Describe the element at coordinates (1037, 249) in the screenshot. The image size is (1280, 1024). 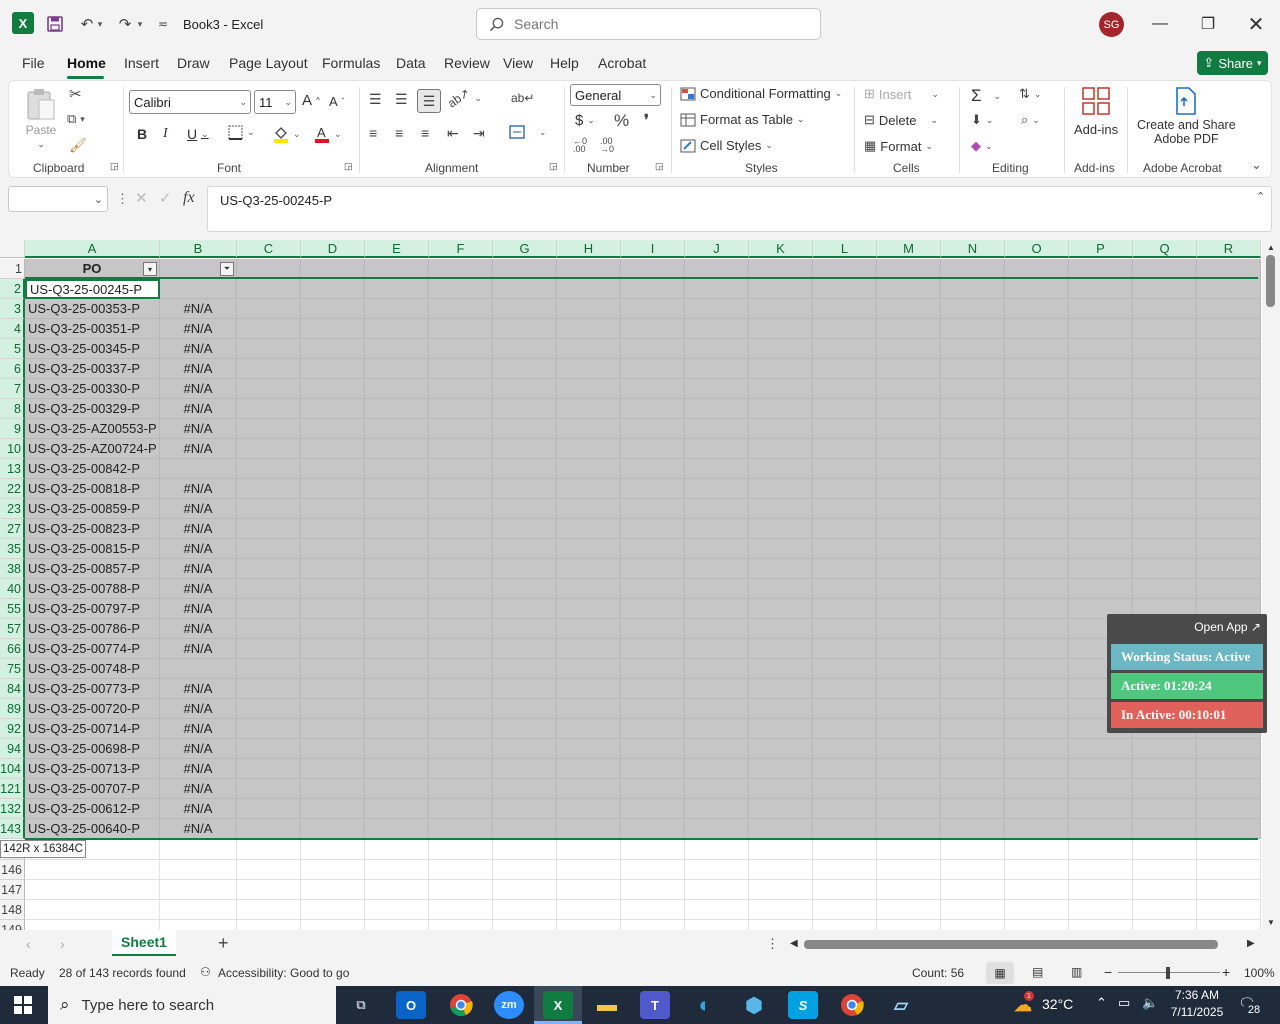
I see `column-header-o: O` at that location.